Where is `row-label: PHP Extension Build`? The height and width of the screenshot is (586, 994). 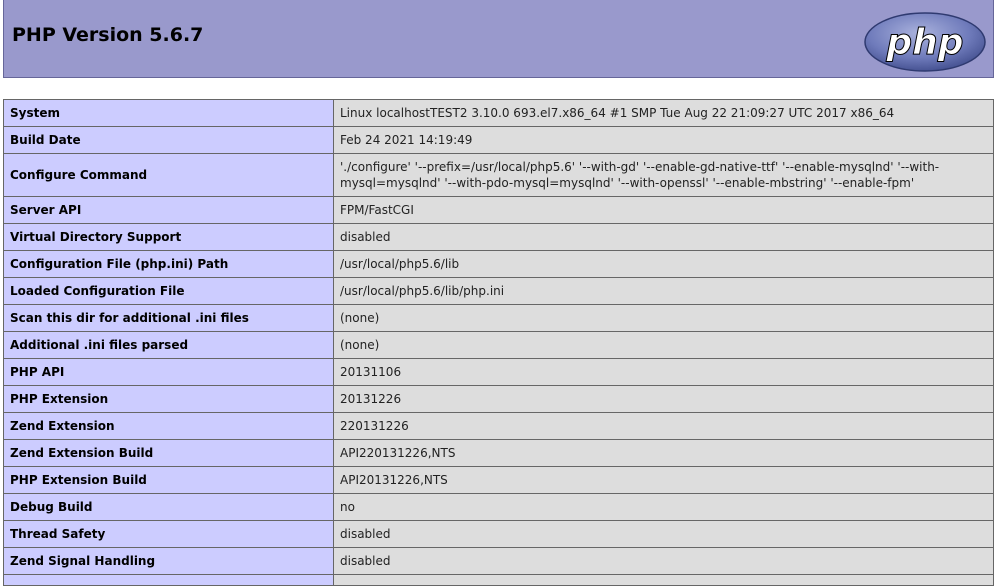
row-label: PHP Extension Build is located at coordinates (168, 480).